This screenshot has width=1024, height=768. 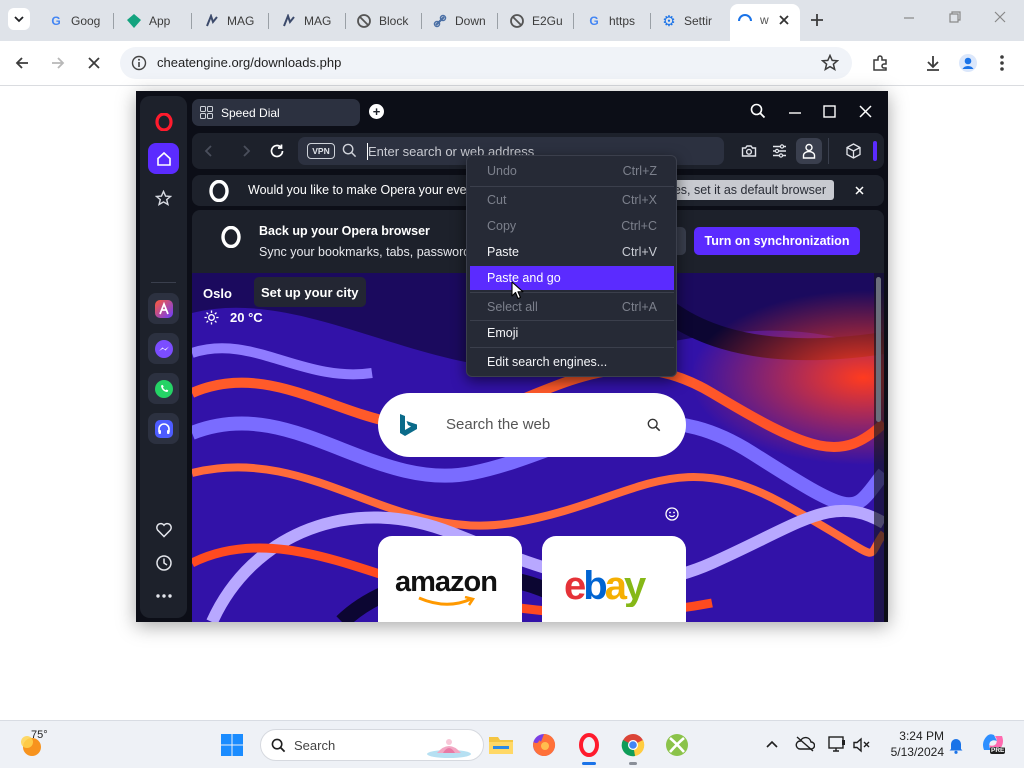 What do you see at coordinates (572, 347) in the screenshot?
I see `menu-separator` at bounding box center [572, 347].